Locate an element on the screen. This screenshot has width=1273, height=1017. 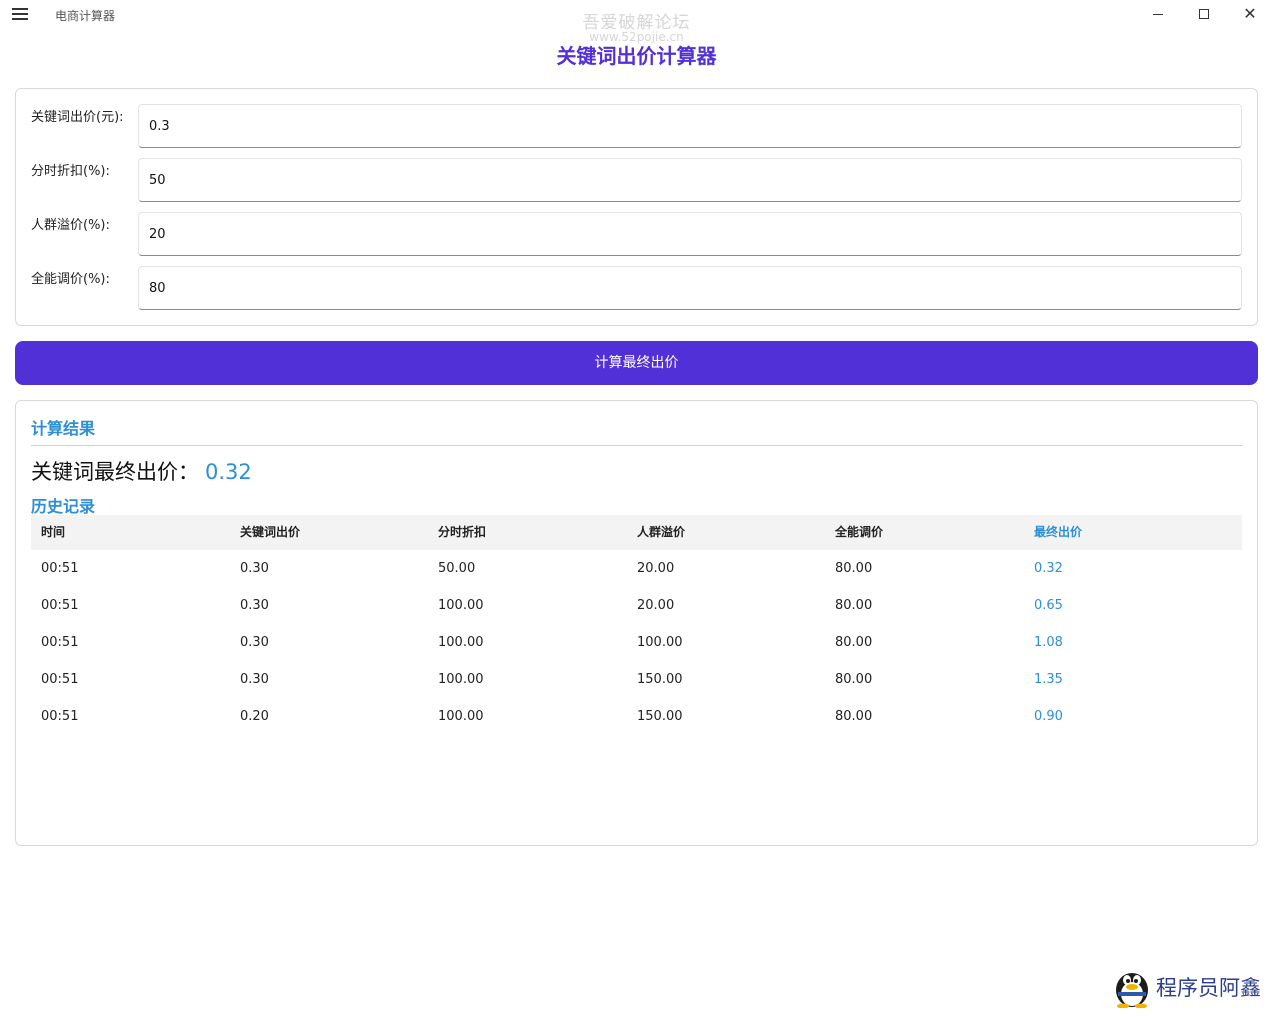
crowd-premium-row: 人群溢价(%): is located at coordinates (637, 234).